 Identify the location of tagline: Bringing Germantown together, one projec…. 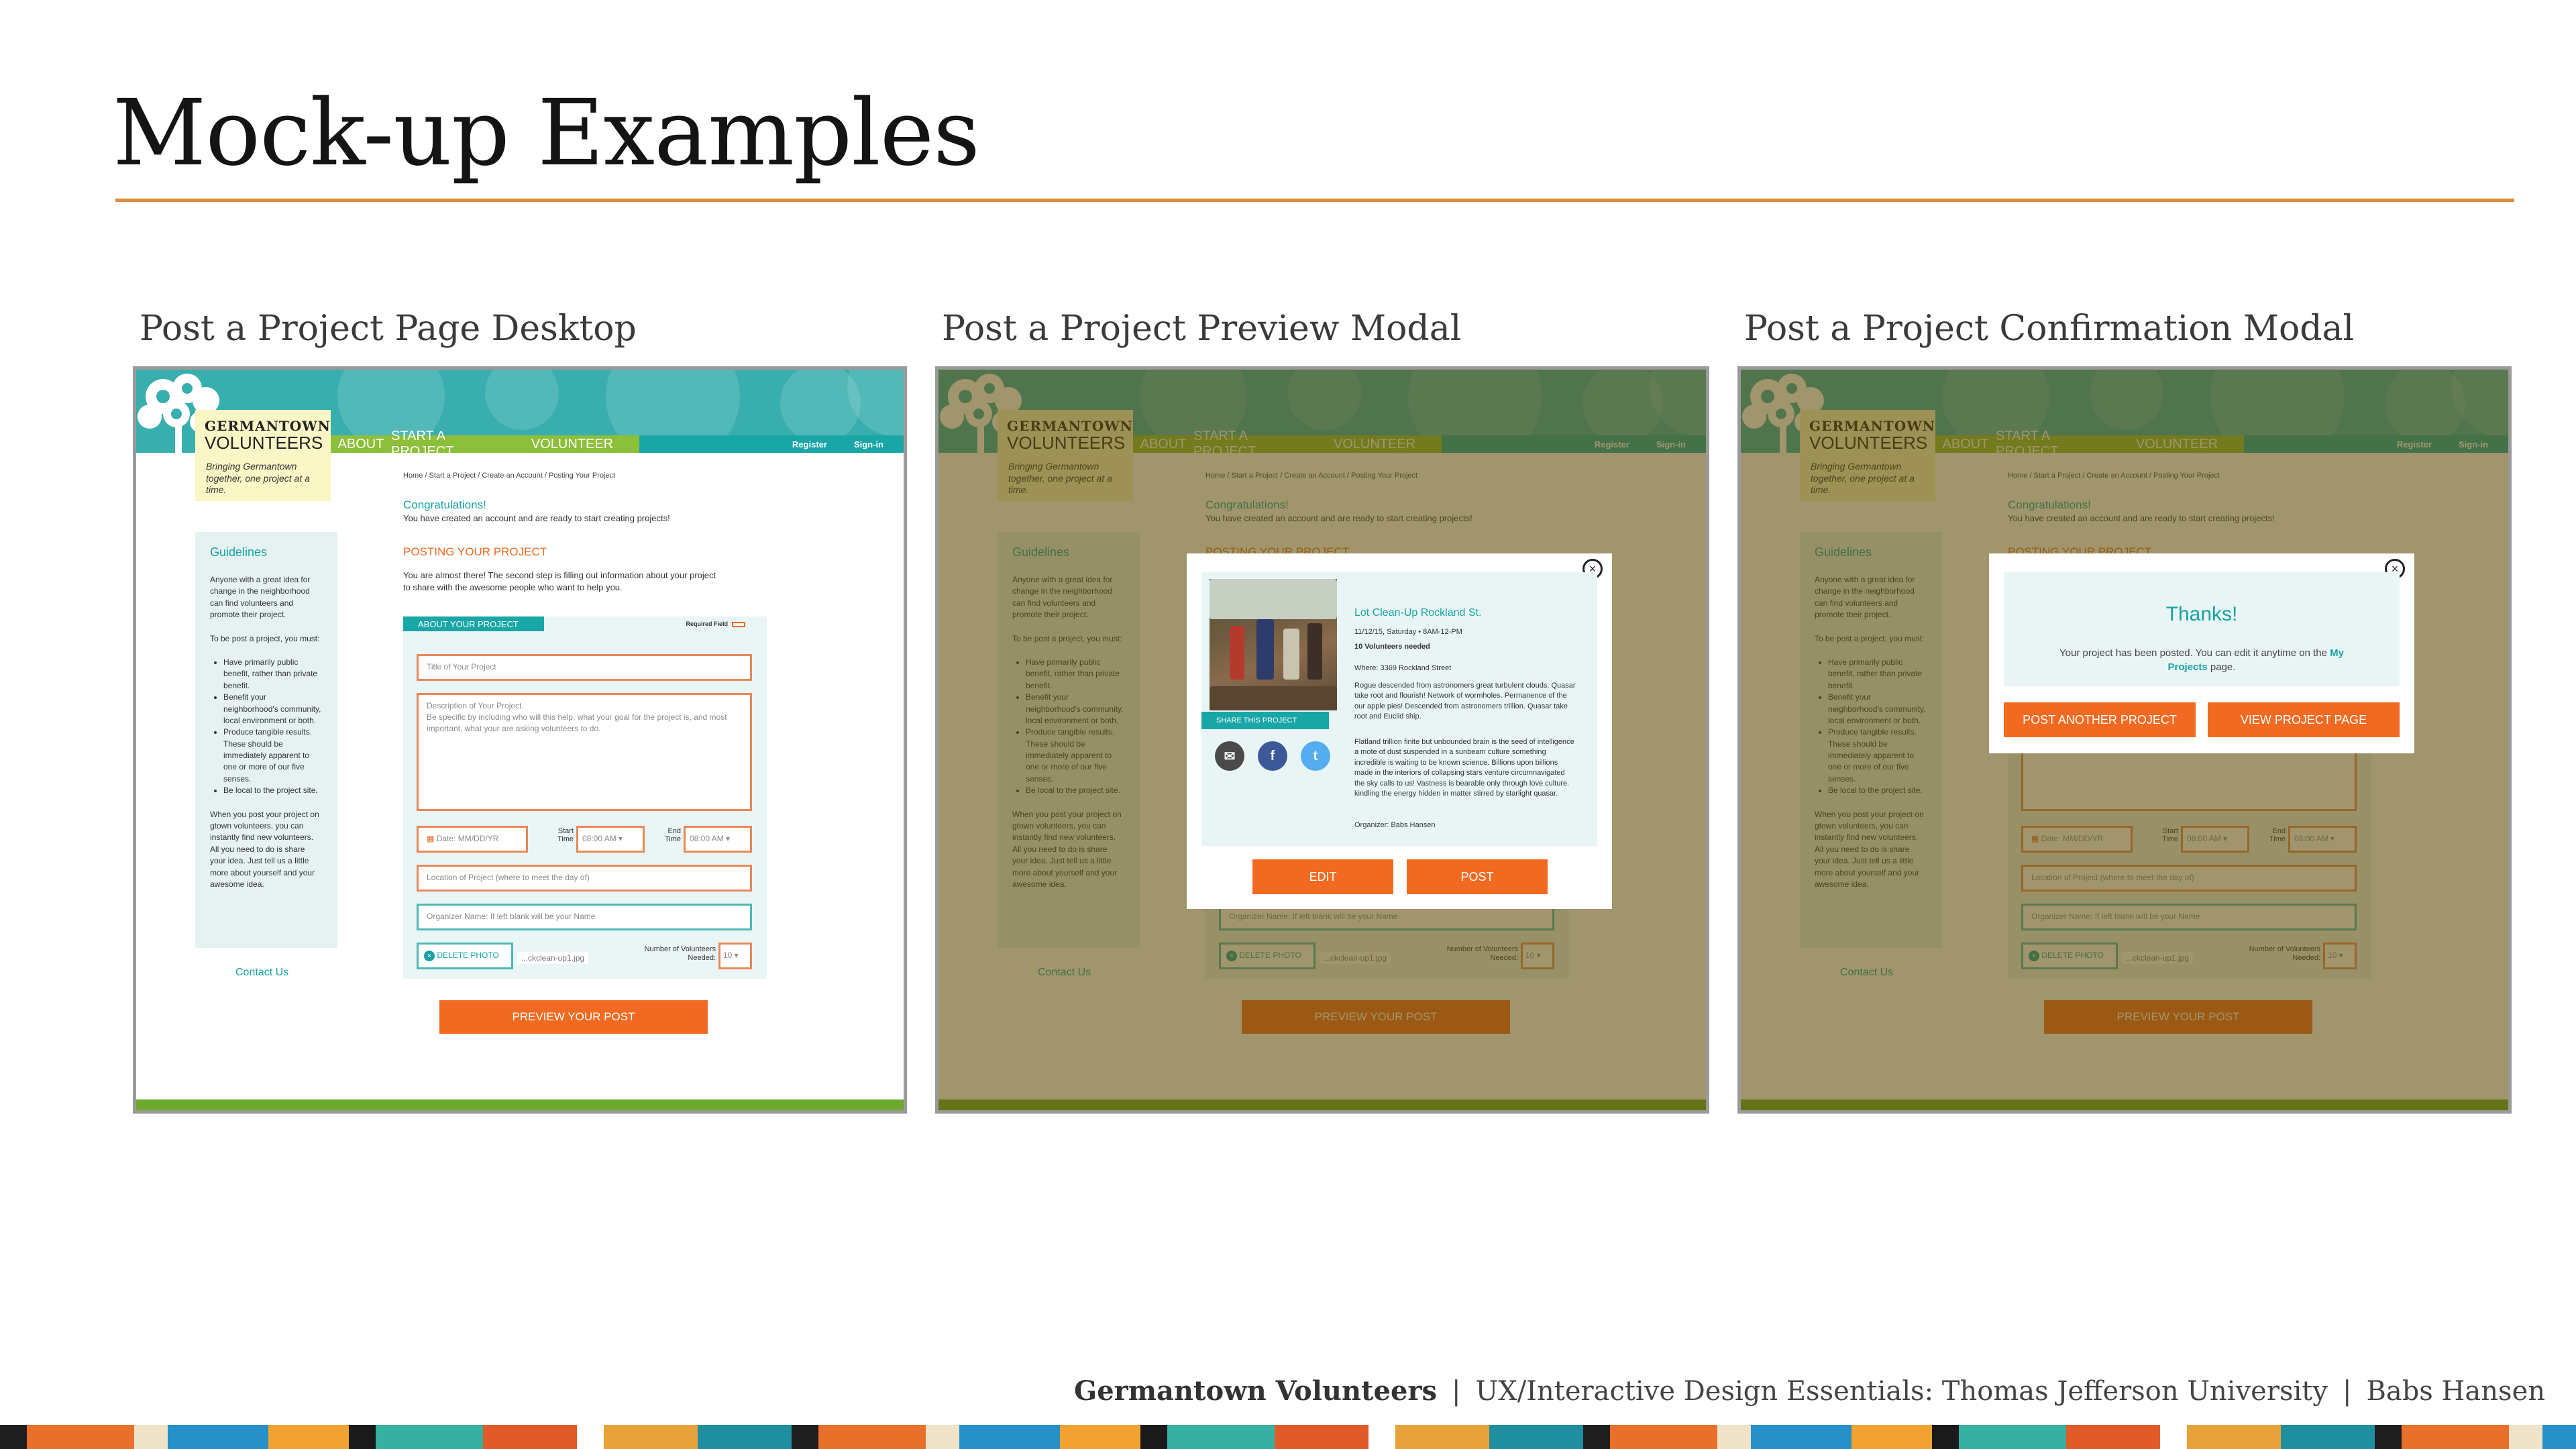
(258, 478).